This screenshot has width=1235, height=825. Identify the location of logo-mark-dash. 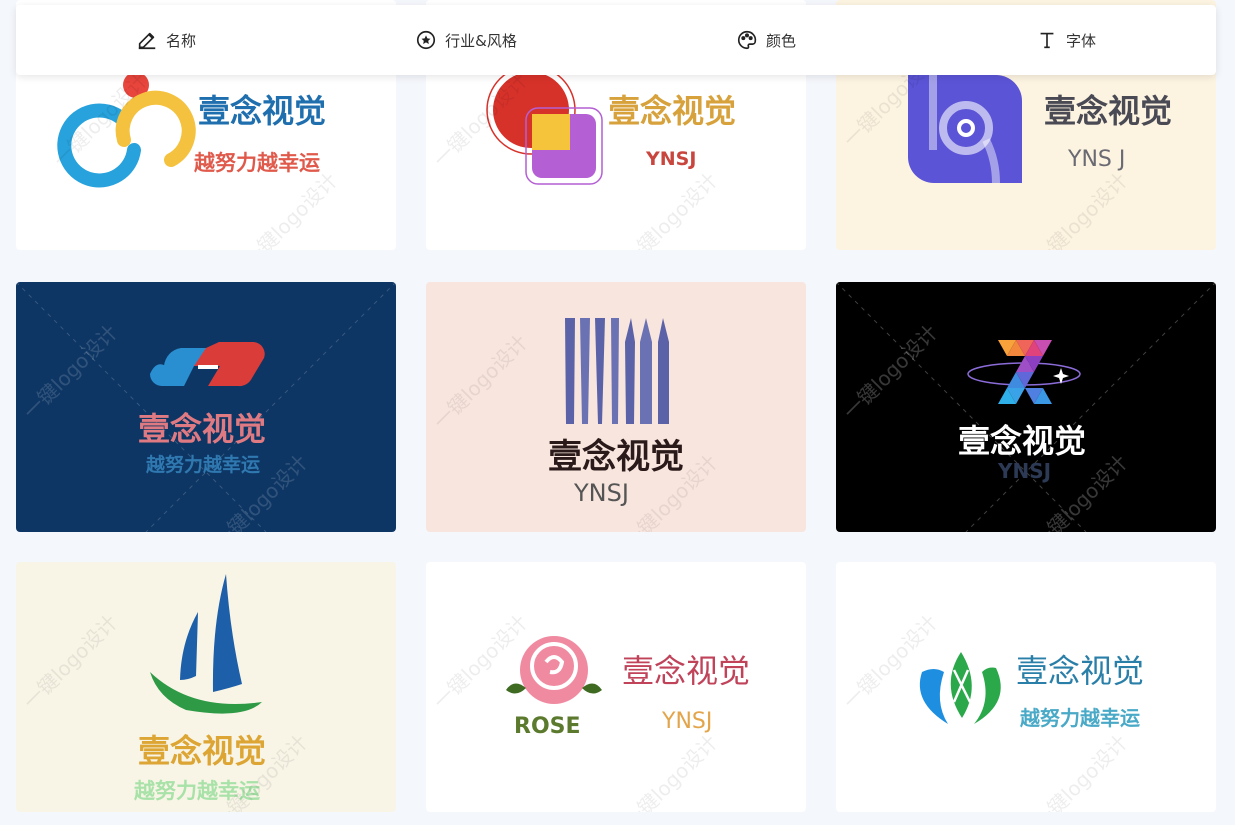
(208, 367).